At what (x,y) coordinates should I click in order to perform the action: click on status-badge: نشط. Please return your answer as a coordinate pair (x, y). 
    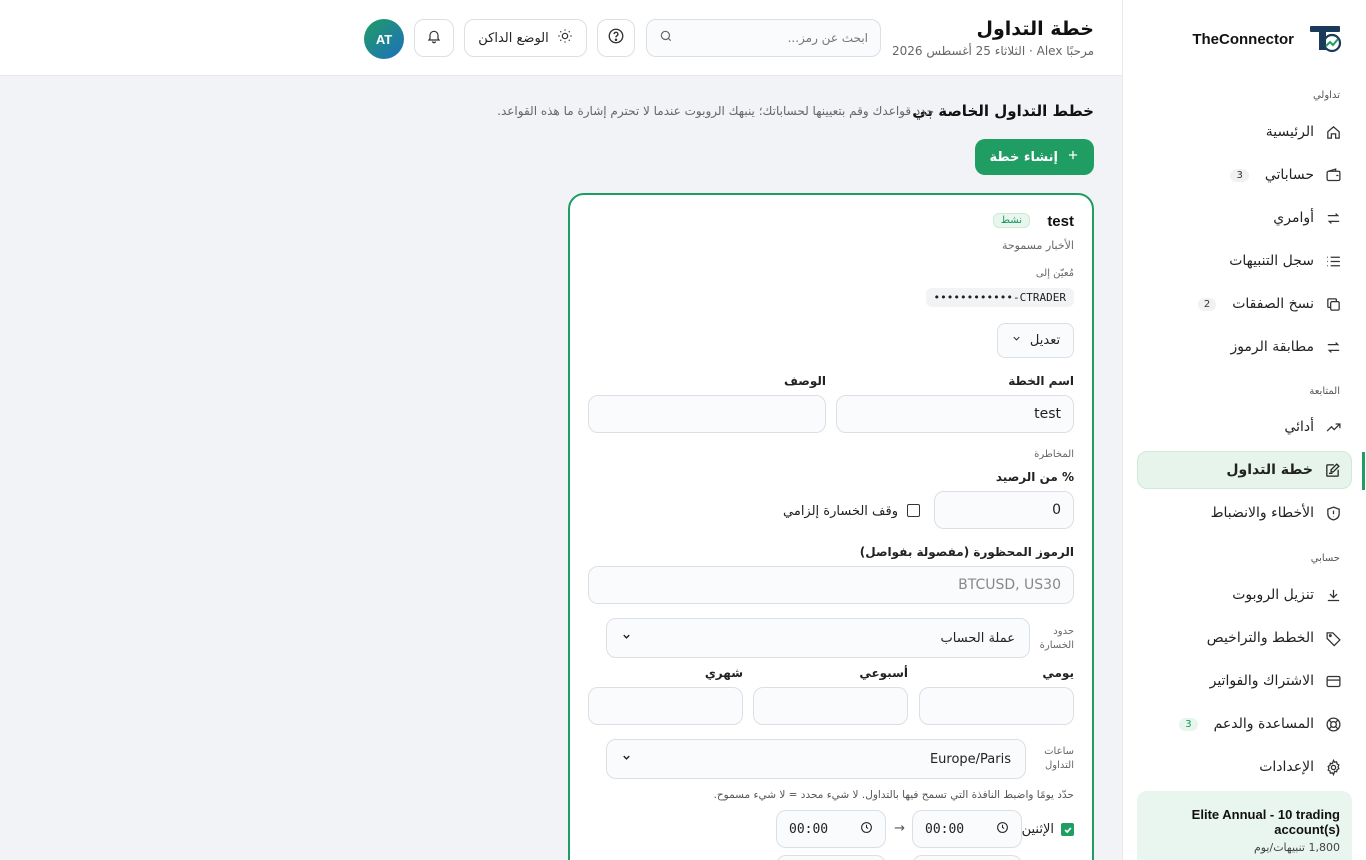
    Looking at the image, I should click on (1011, 220).